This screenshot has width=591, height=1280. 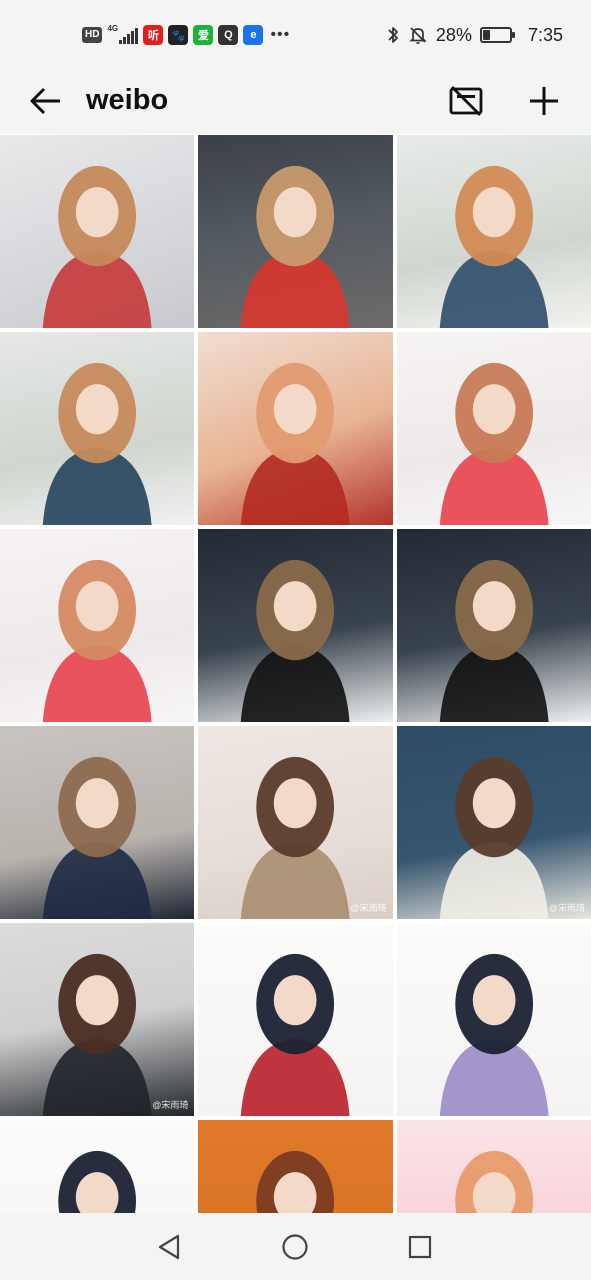 I want to click on circle-home-icon, so click(x=295, y=1247).